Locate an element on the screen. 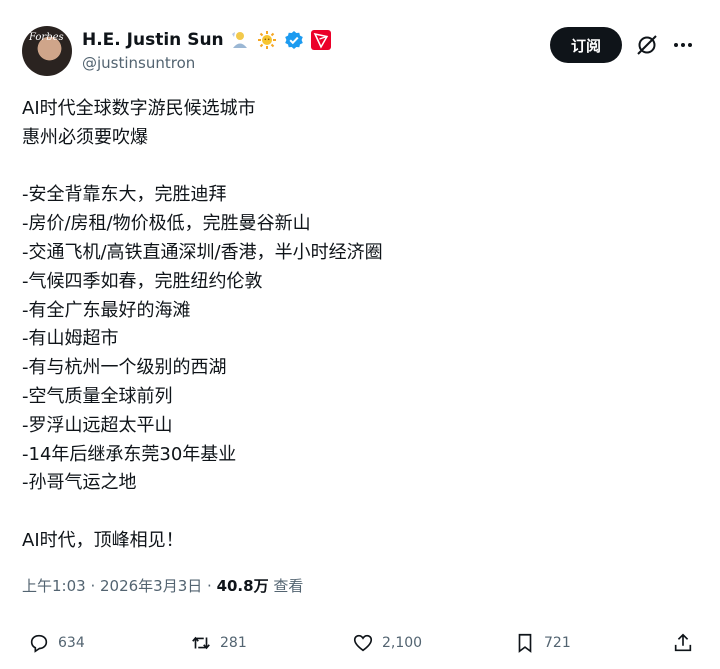  post-line: -14年后继承东莞30年基业 is located at coordinates (129, 454).